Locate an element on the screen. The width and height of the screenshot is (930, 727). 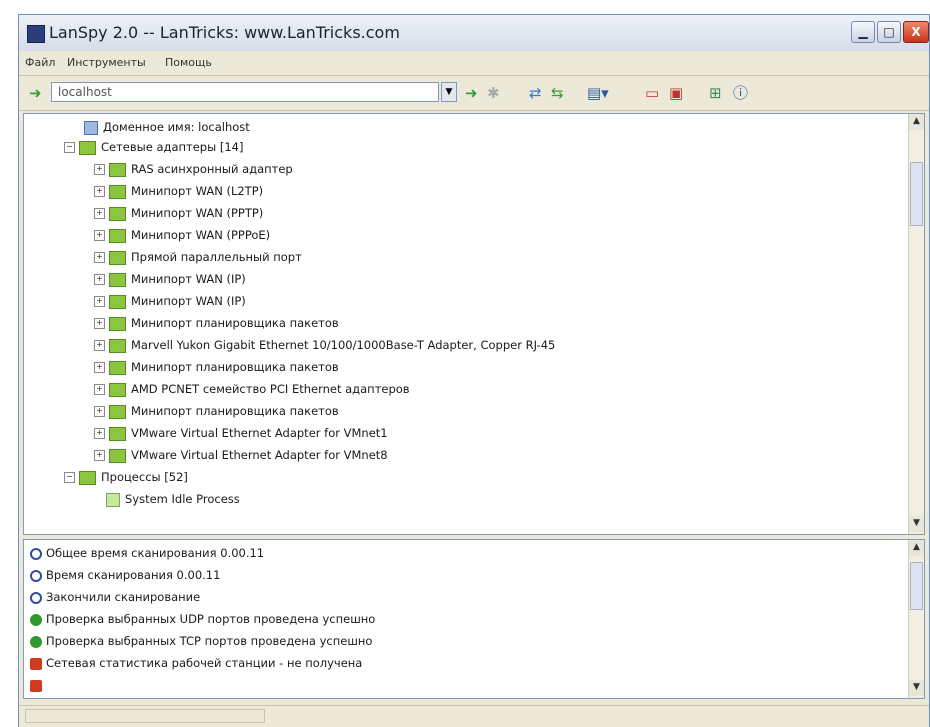
tree-item: − Сетевые адаптеры [14] is located at coordinates (153, 150).